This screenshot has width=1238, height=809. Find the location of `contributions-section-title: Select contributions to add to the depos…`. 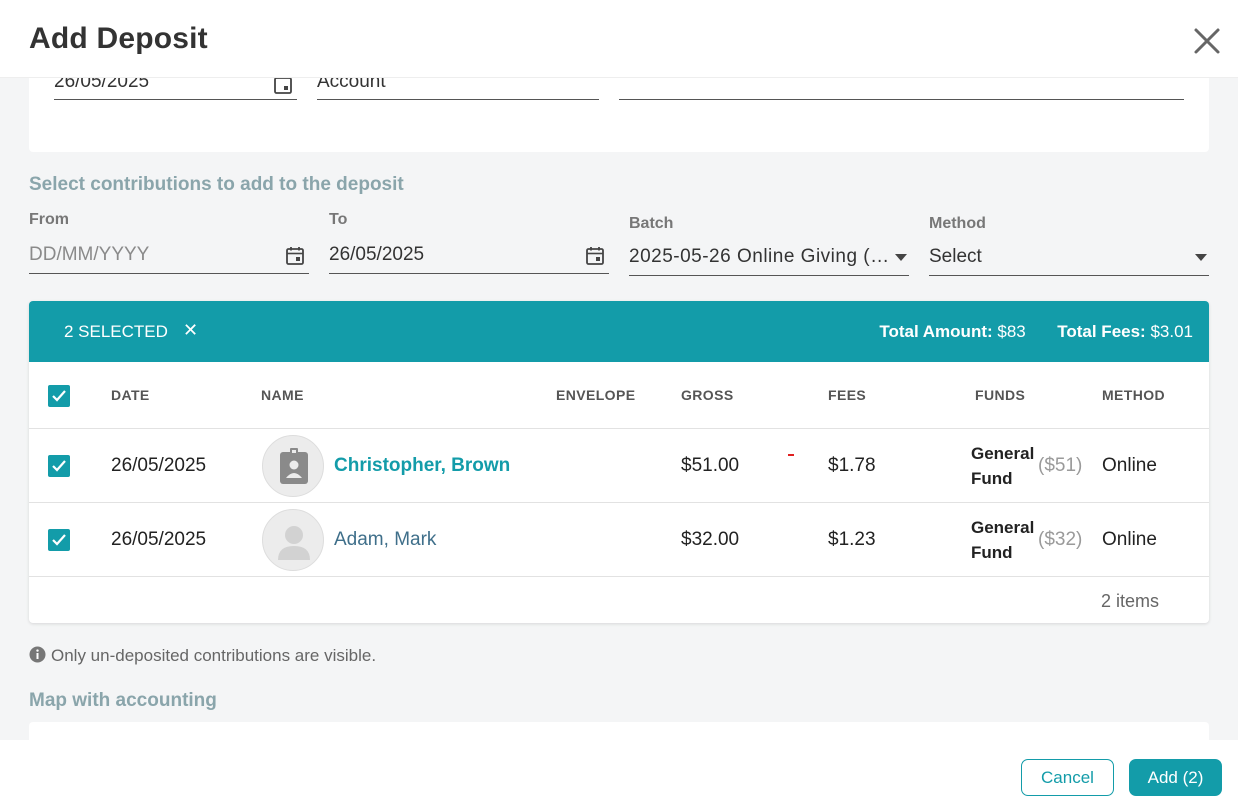

contributions-section-title: Select contributions to add to the depos… is located at coordinates (216, 184).